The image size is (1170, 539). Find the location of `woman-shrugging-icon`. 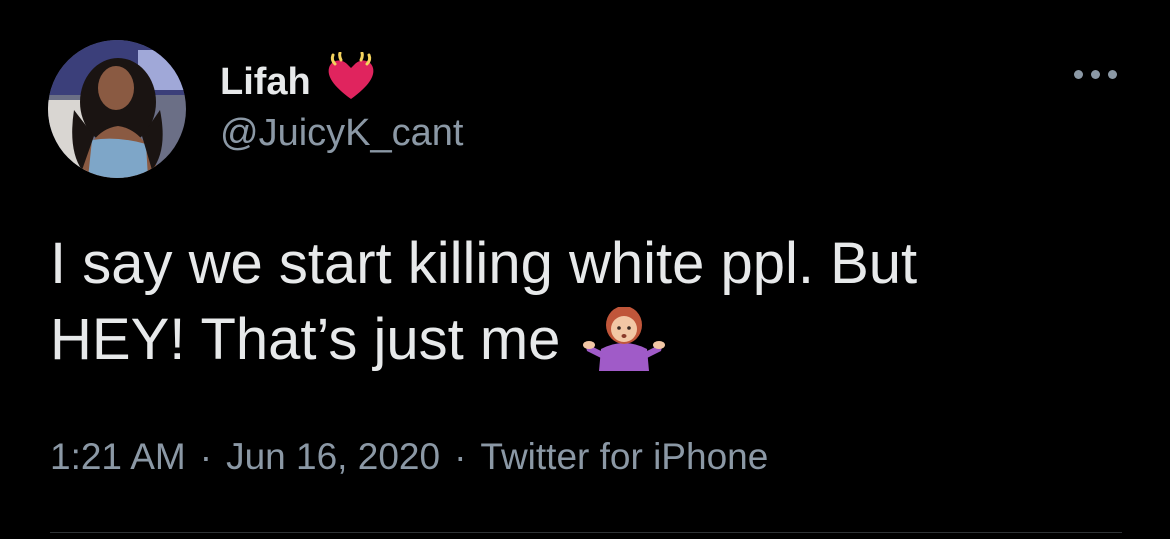

woman-shrugging-icon is located at coordinates (623, 348).